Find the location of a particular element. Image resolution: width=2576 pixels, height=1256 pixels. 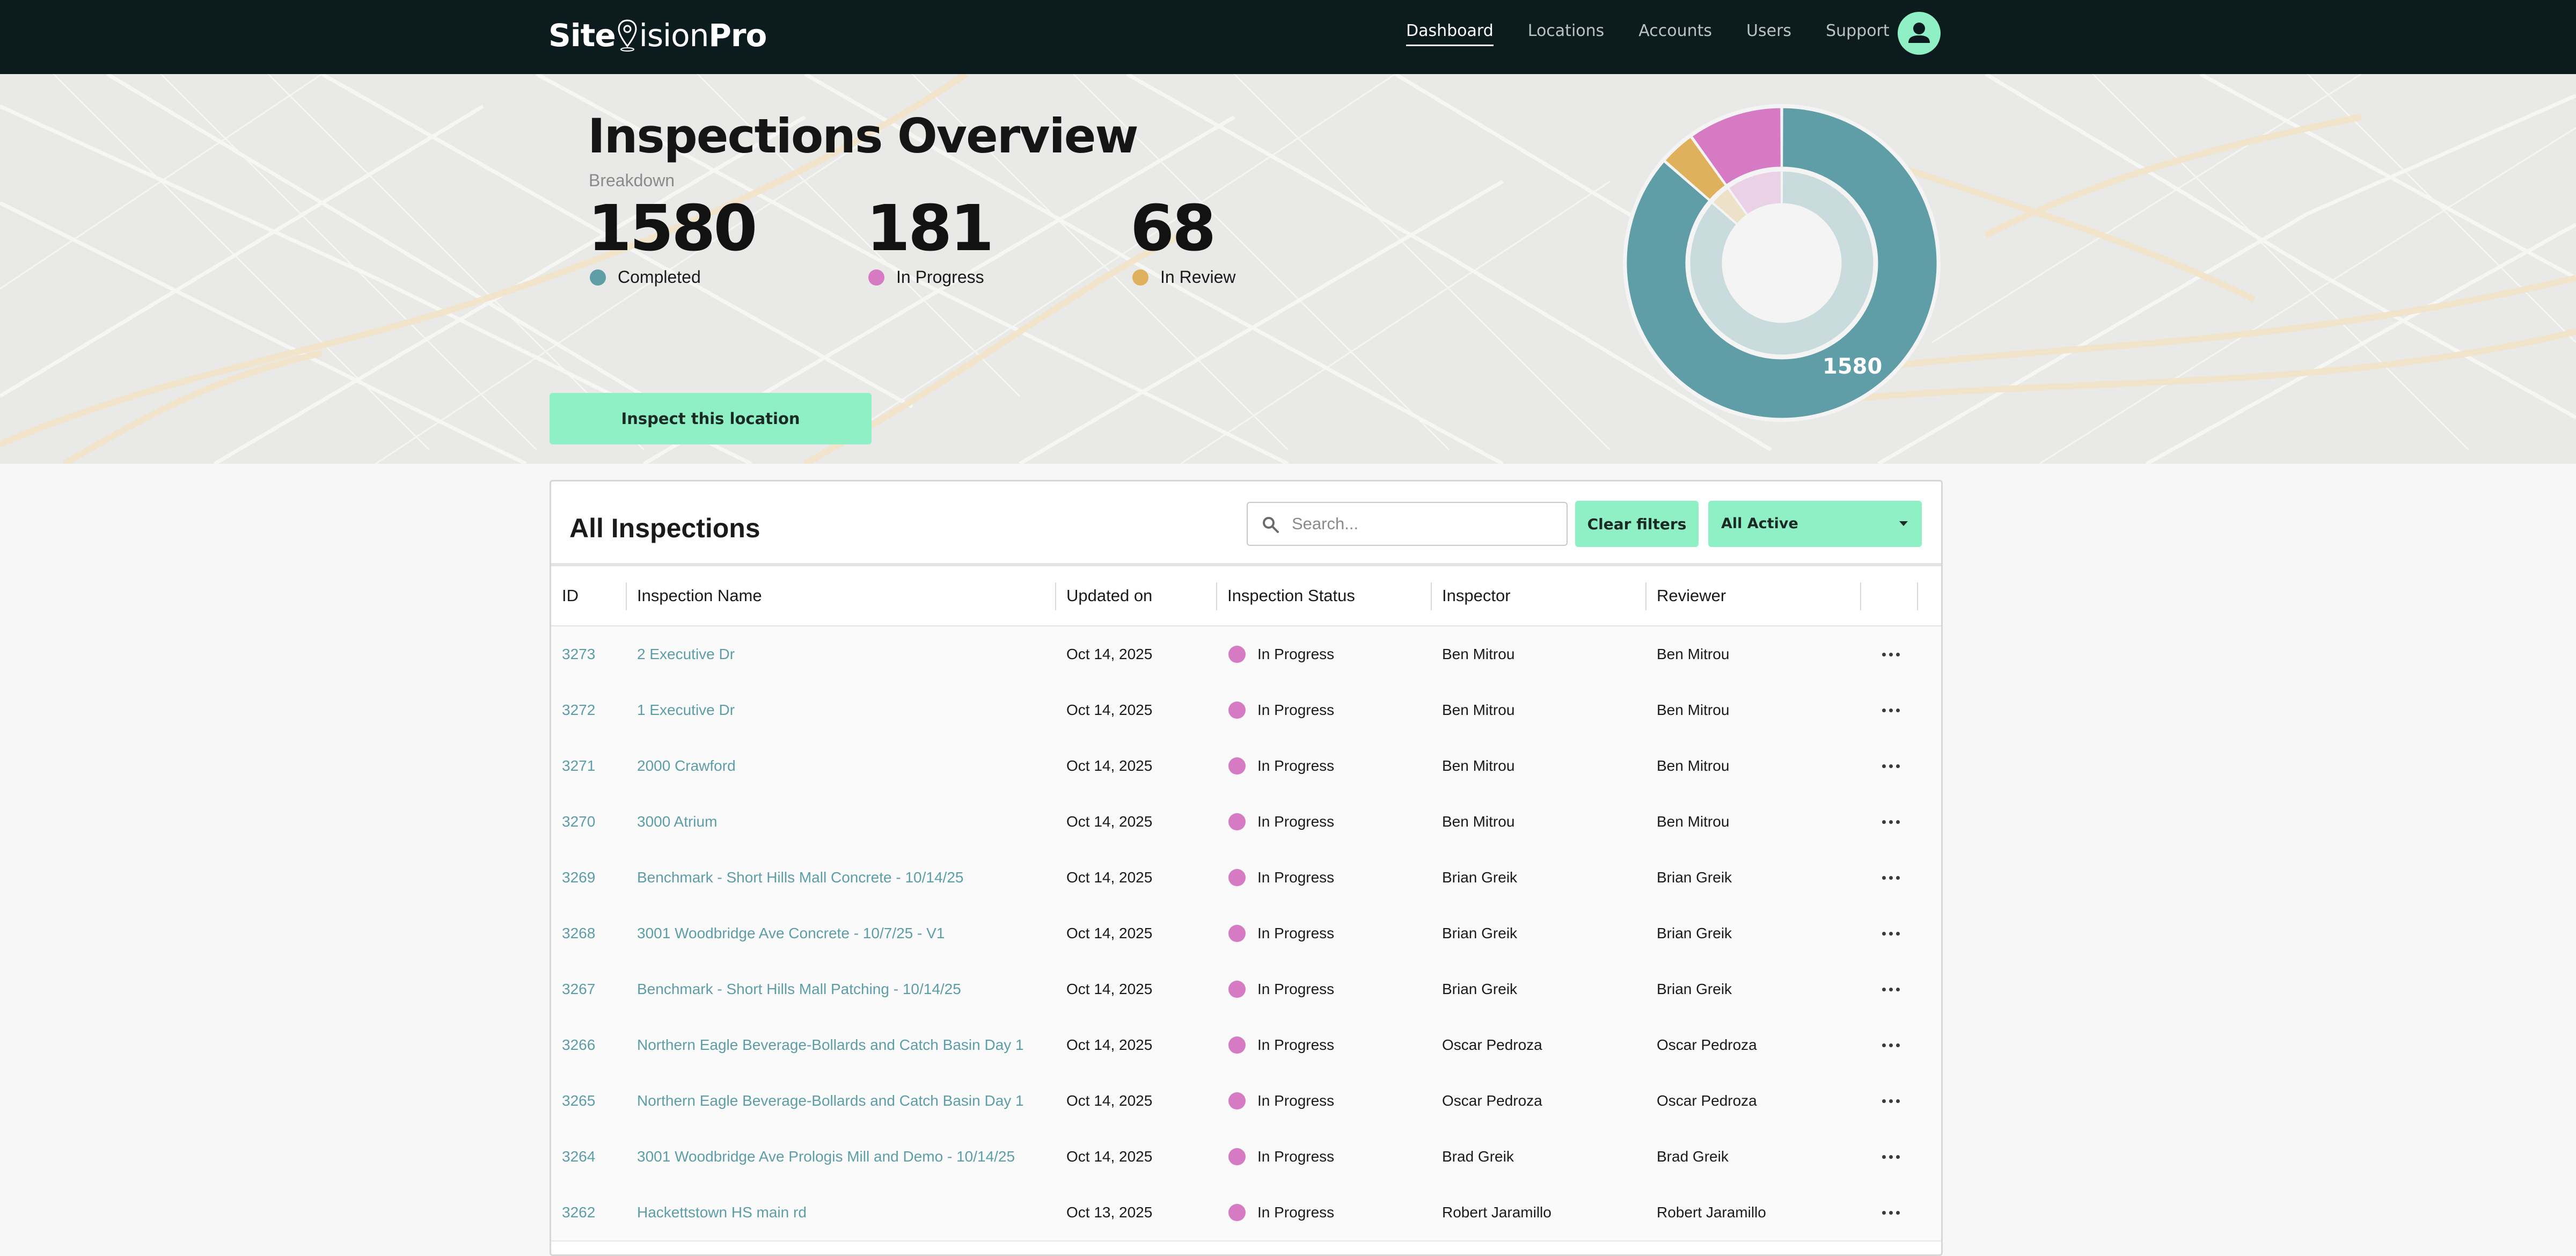

stat-in-progress: 181 In Progress is located at coordinates (930, 239).